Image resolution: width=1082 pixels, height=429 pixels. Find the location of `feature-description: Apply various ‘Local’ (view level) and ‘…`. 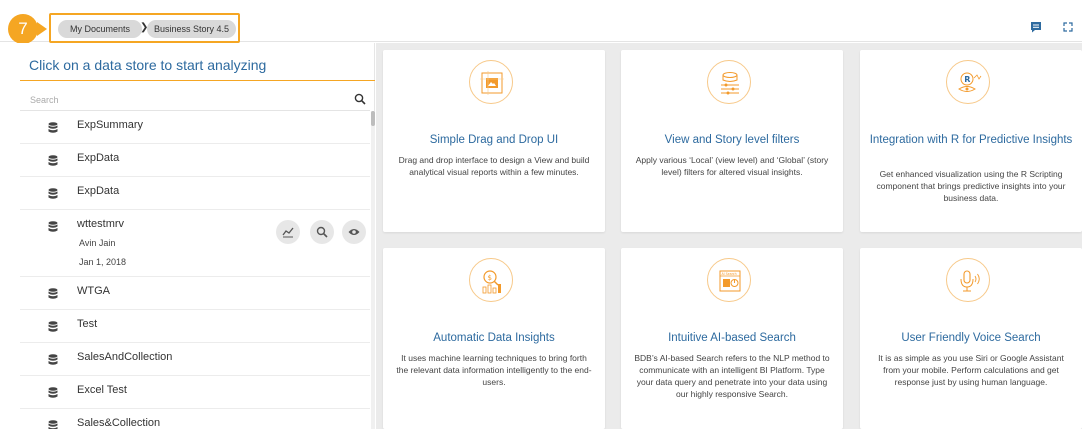

feature-description: Apply various ‘Local’ (view level) and ‘… is located at coordinates (732, 166).